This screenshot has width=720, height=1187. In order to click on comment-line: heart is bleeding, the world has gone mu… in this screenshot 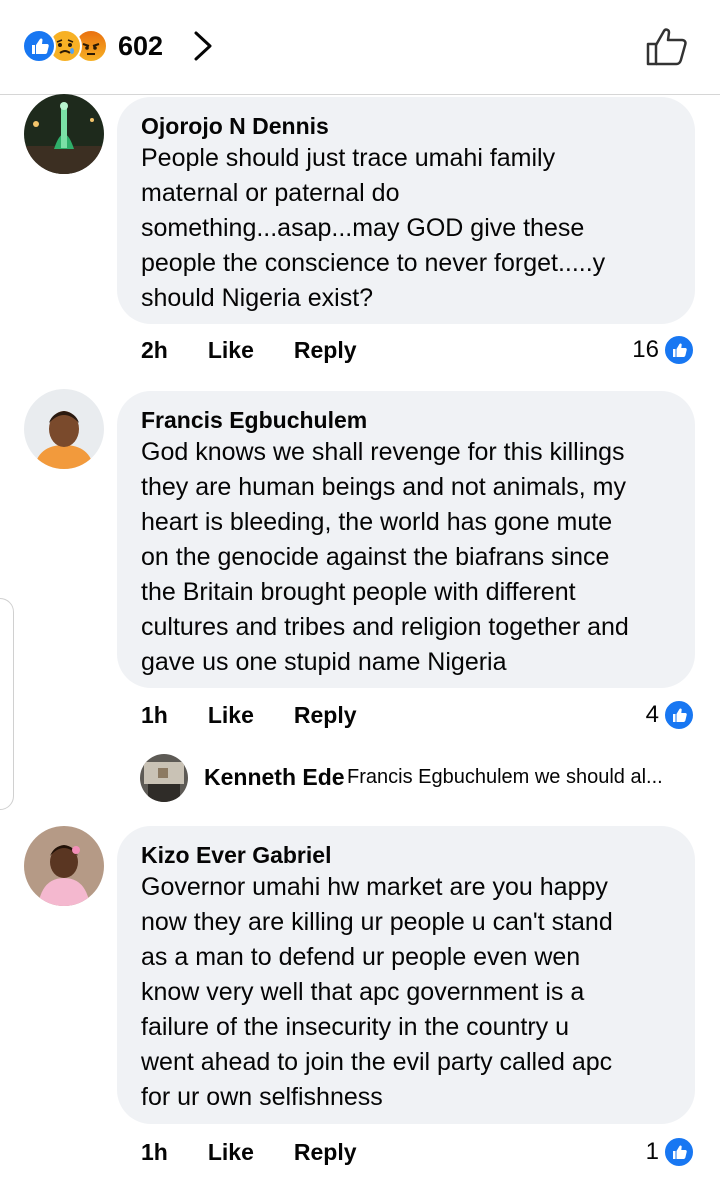, I will do `click(377, 522)`.